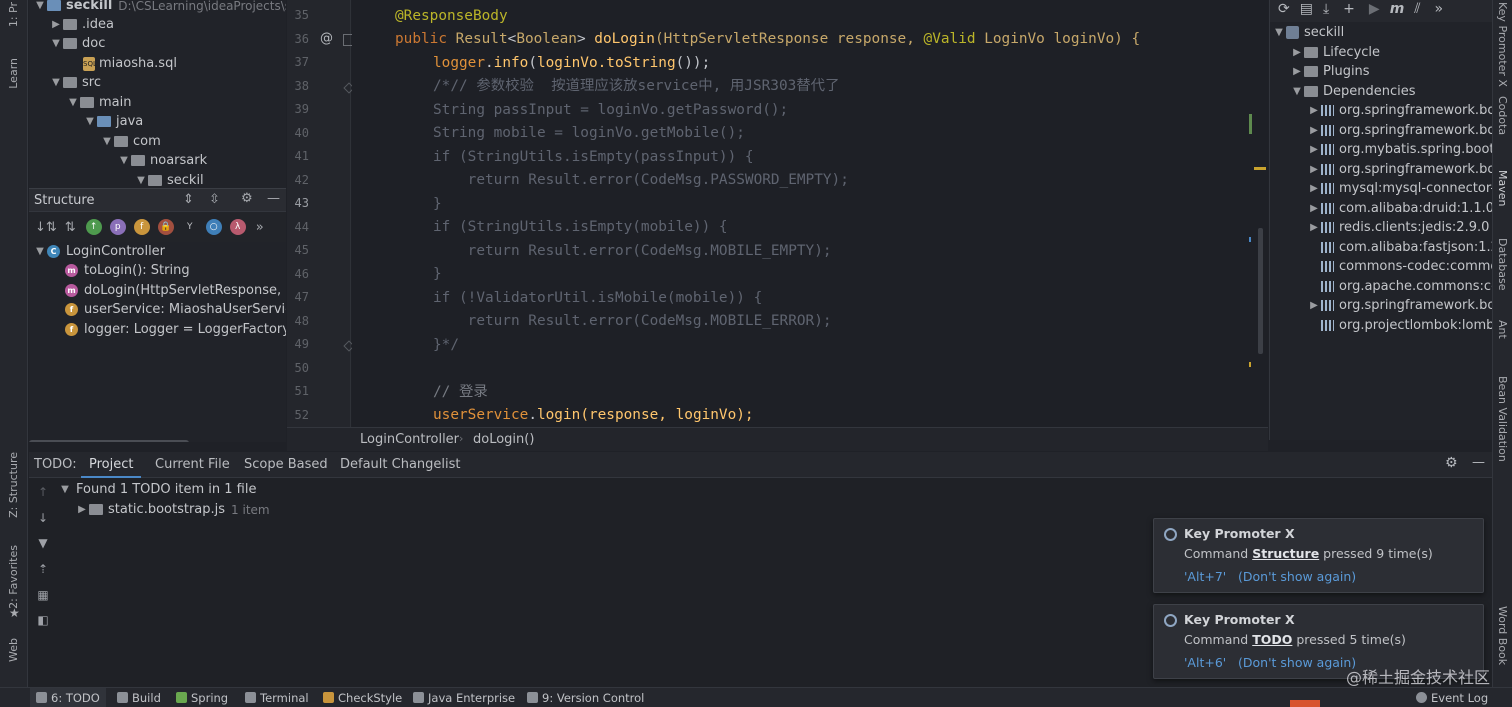  Describe the element at coordinates (1406, 266) in the screenshot. I see `maven-dependency: commons-codec:common` at that location.